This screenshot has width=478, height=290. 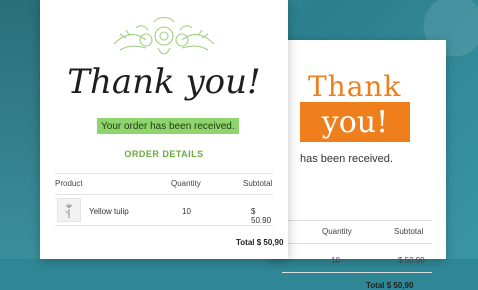 I want to click on order-total: Total $ 50,90, so click(x=260, y=242).